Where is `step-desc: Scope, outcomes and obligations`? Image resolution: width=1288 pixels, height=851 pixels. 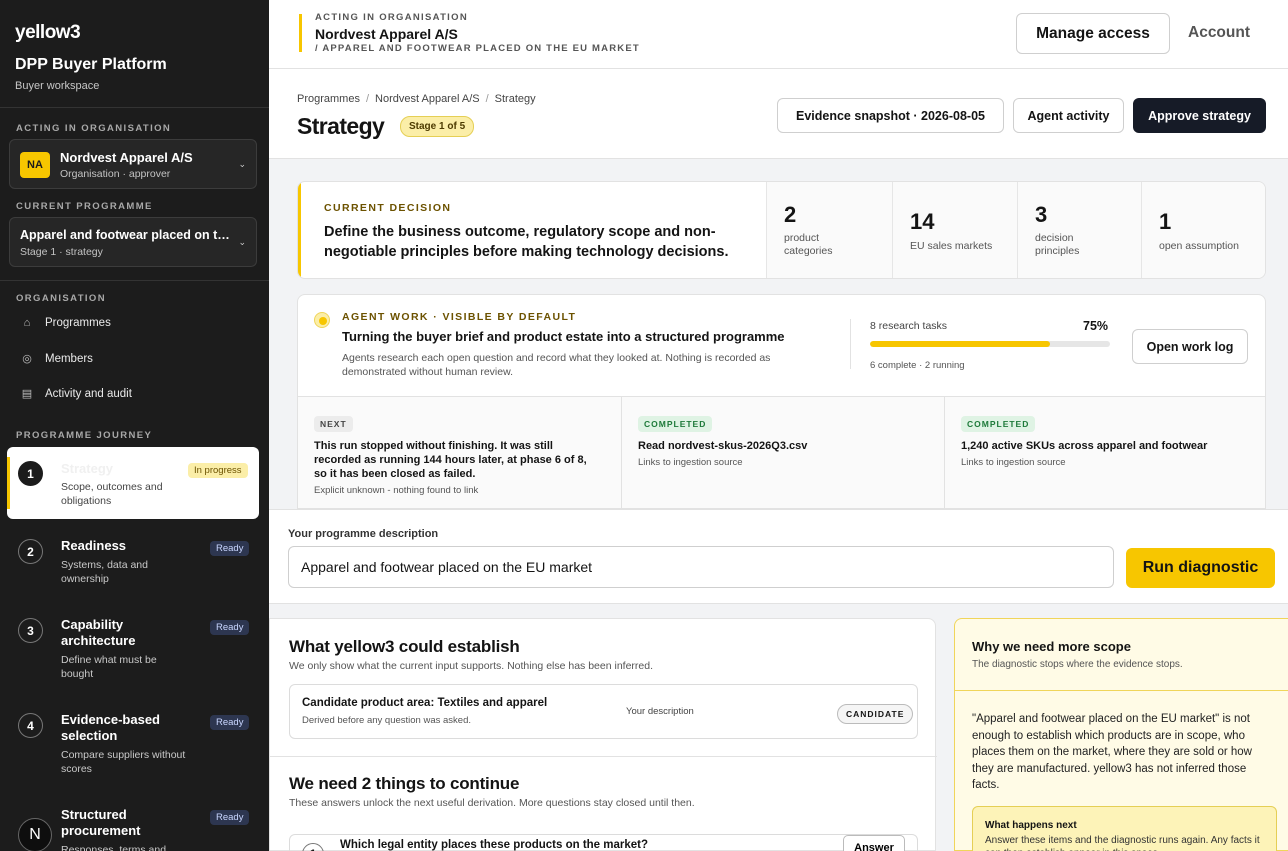 step-desc: Scope, outcomes and obligations is located at coordinates (112, 494).